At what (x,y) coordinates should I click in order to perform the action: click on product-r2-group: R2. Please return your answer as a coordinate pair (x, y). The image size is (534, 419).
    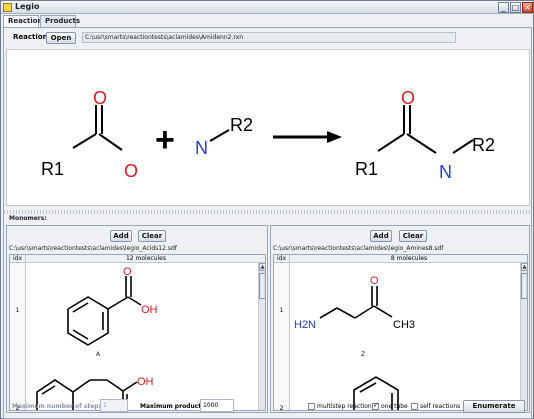
    Looking at the image, I should click on (483, 145).